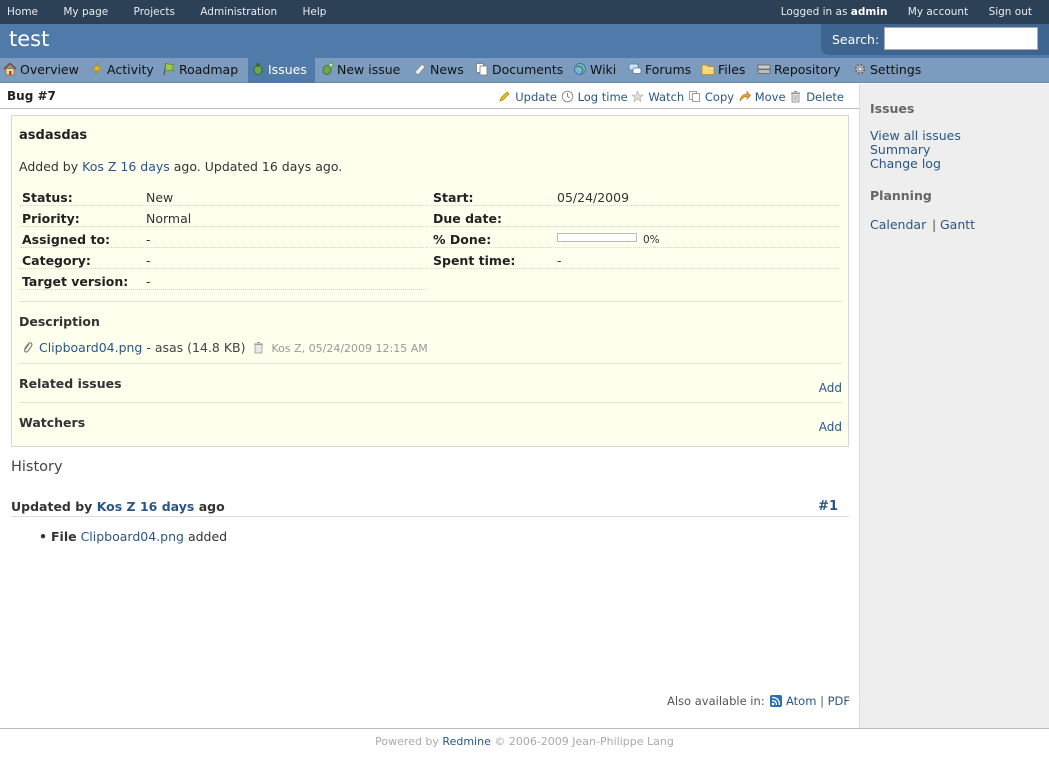 Image resolution: width=1049 pixels, height=766 pixels. What do you see at coordinates (828, 506) in the screenshot?
I see `journal-number-link: #1` at bounding box center [828, 506].